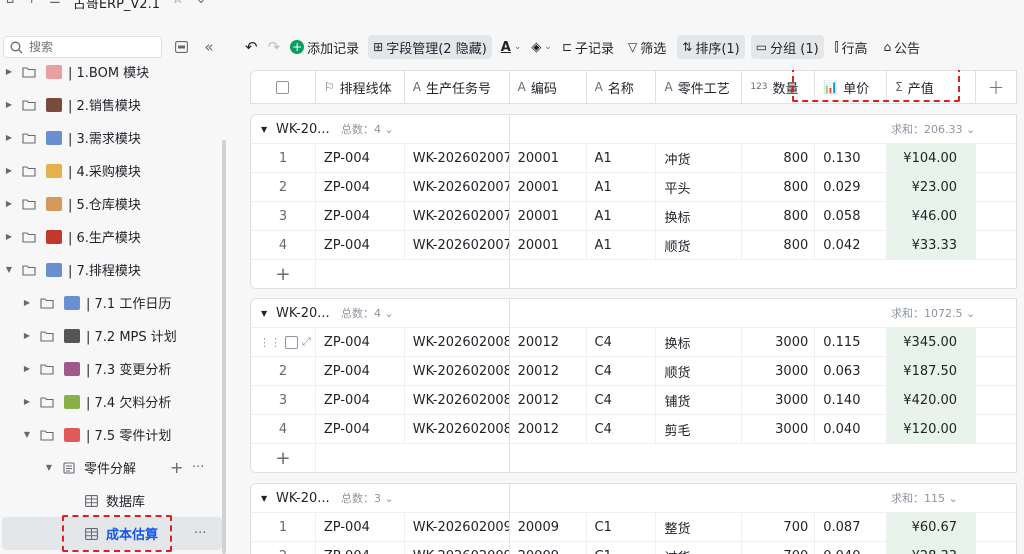 This screenshot has width=1024, height=554. I want to click on table-cell: 平头, so click(699, 187).